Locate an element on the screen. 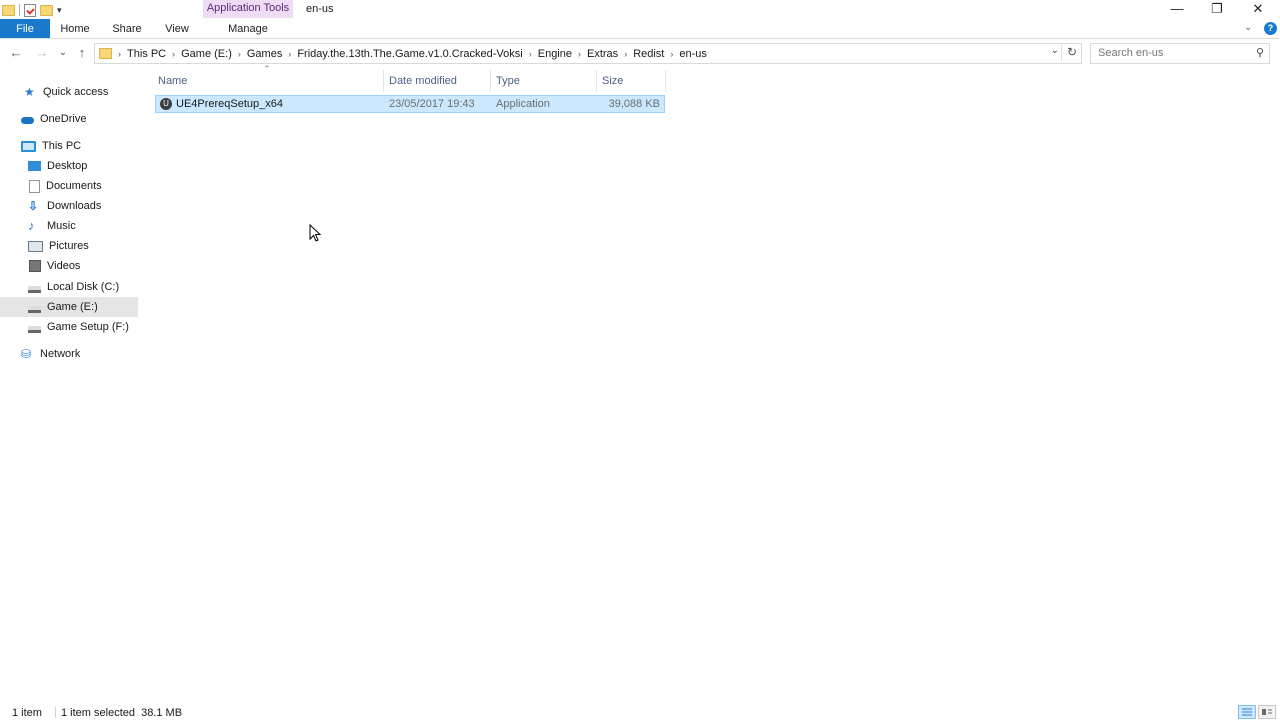  restore-button: ❐ is located at coordinates (1217, 10).